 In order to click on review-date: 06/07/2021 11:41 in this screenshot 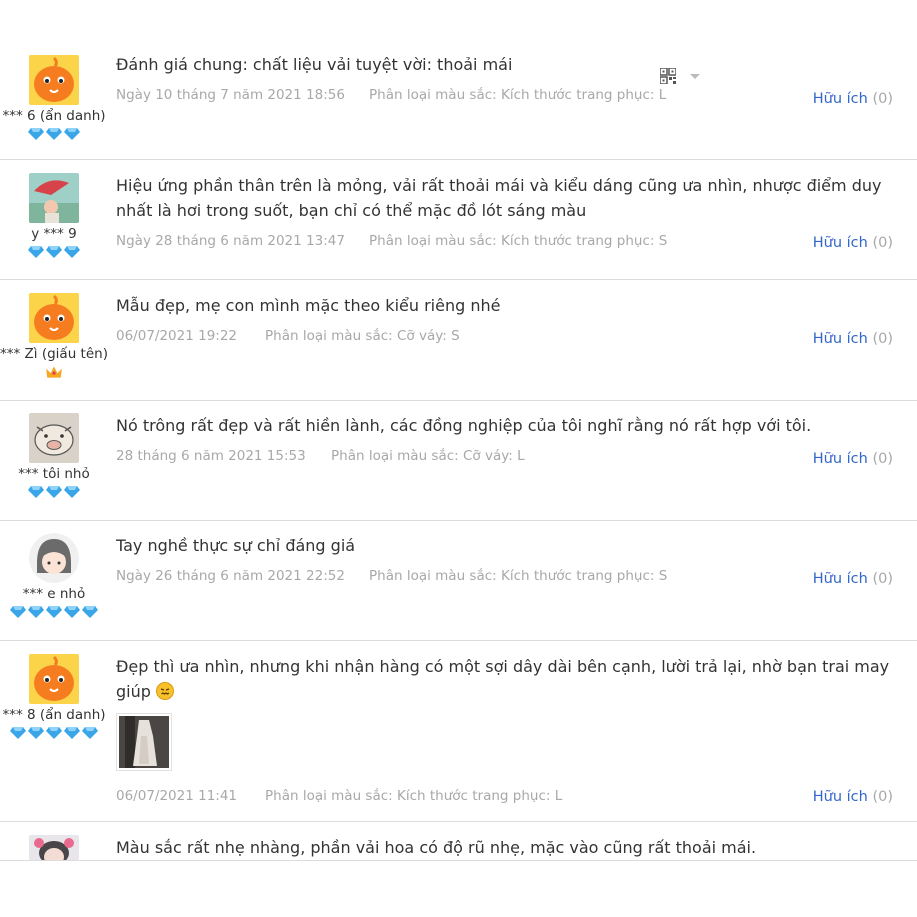, I will do `click(177, 796)`.